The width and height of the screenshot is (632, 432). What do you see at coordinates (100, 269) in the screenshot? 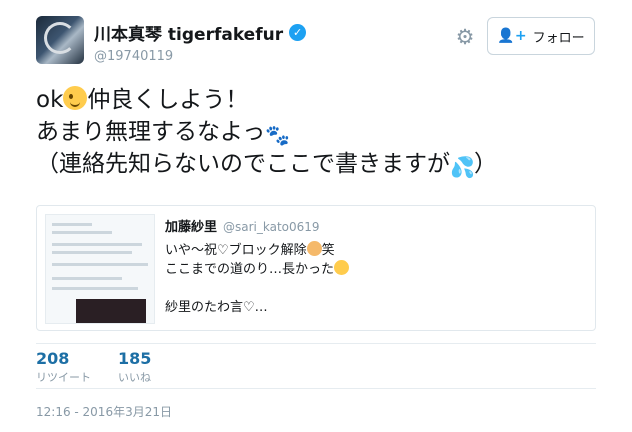
I see `quoted-tweet-thumbnail` at bounding box center [100, 269].